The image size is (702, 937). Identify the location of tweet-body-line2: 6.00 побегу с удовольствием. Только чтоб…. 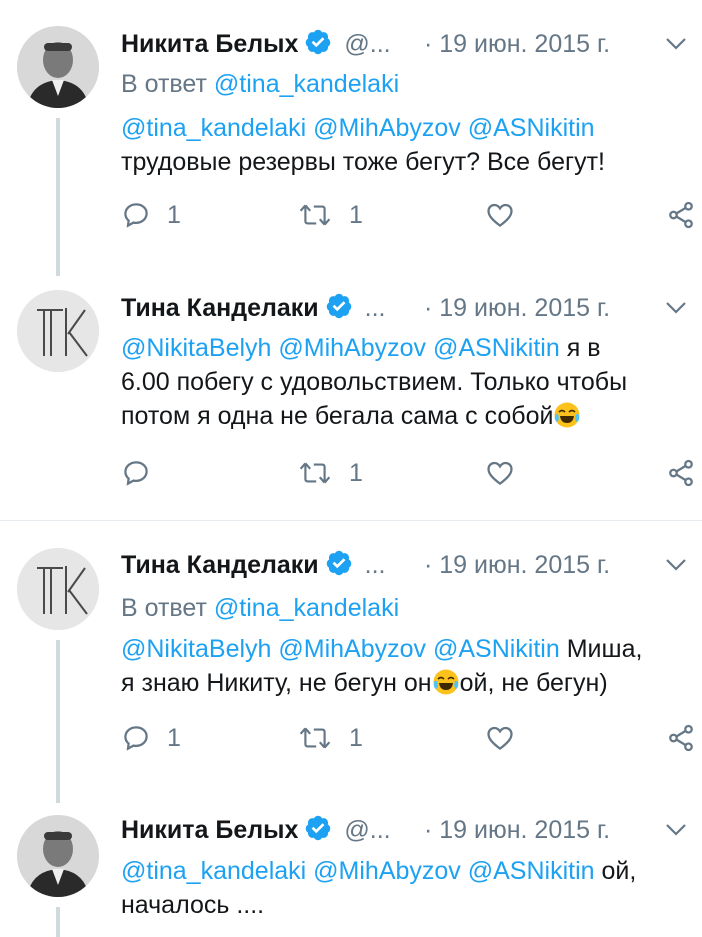
(374, 382).